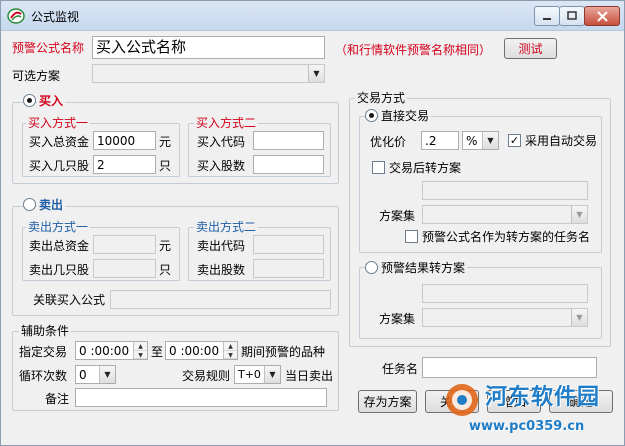  What do you see at coordinates (221, 270) in the screenshot?
I see `sell-shares-label: 卖出股数` at bounding box center [221, 270].